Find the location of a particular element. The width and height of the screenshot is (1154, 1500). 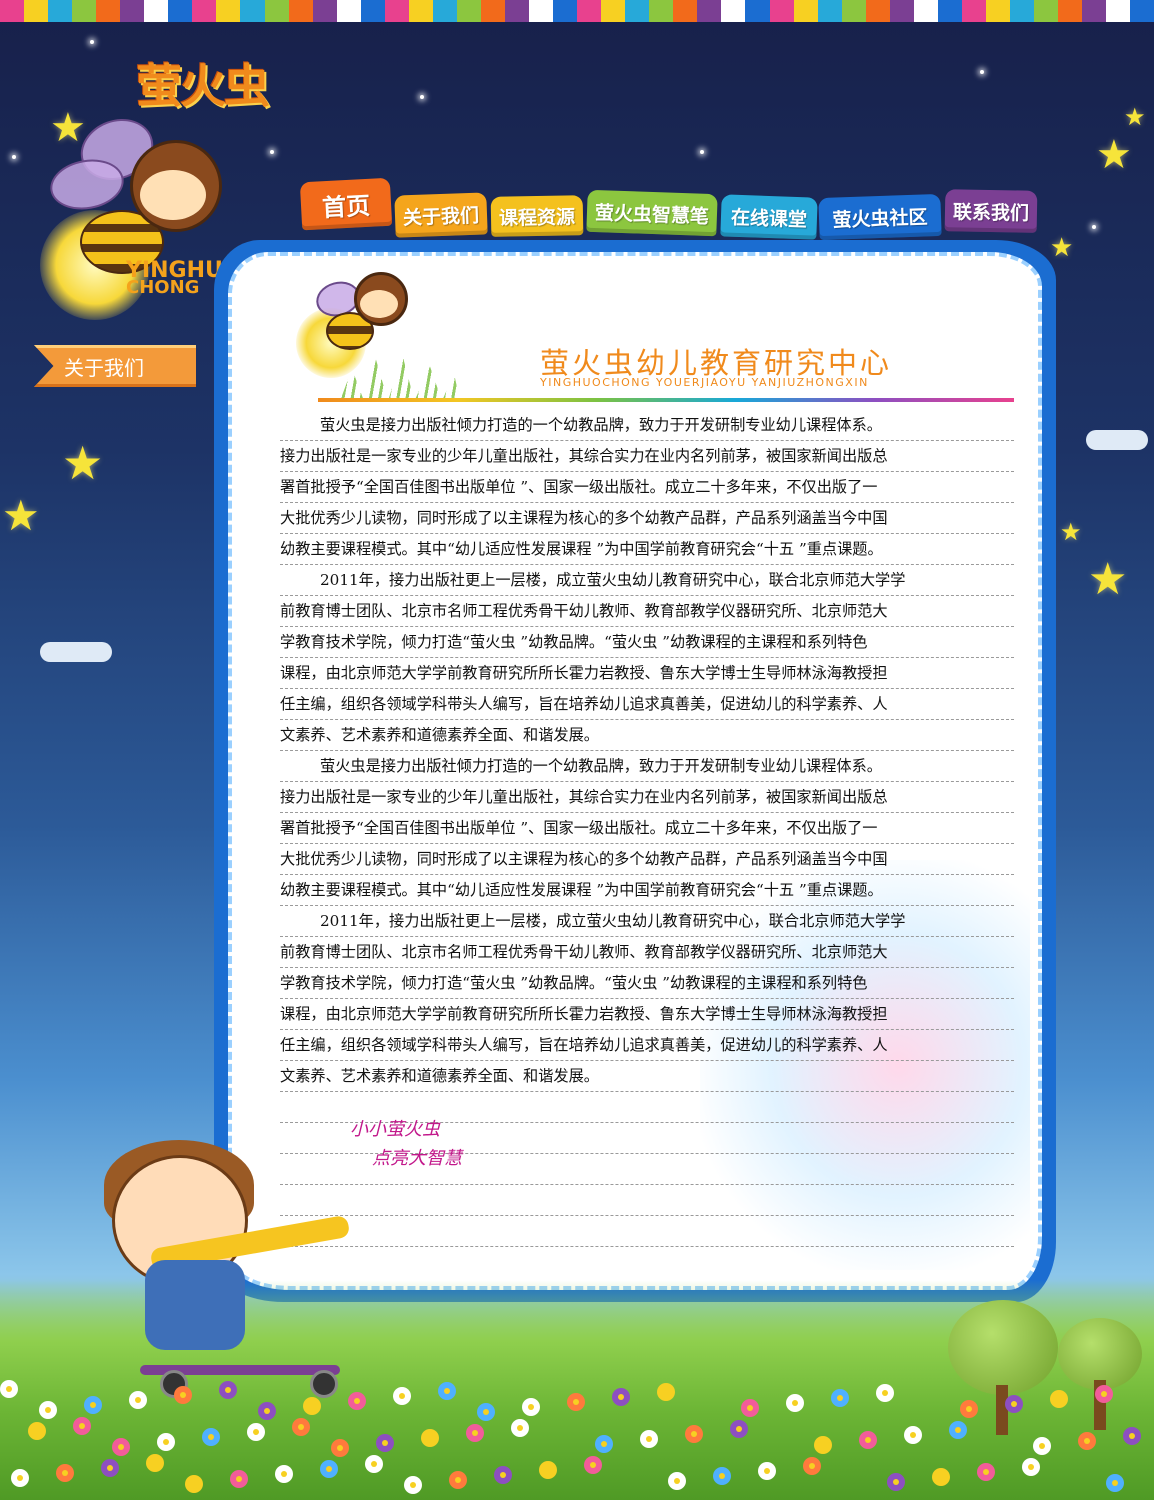

nav-item-courses: 课程资源 is located at coordinates (537, 216).